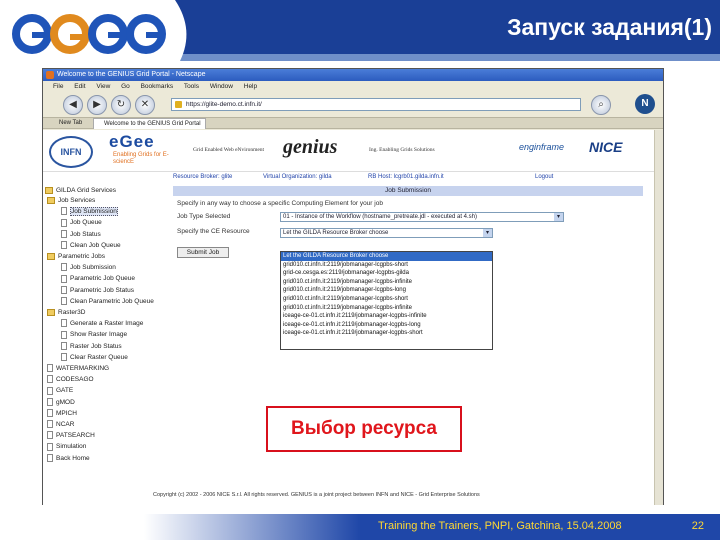 The width and height of the screenshot is (720, 540). I want to click on menu-file: File, so click(58, 86).